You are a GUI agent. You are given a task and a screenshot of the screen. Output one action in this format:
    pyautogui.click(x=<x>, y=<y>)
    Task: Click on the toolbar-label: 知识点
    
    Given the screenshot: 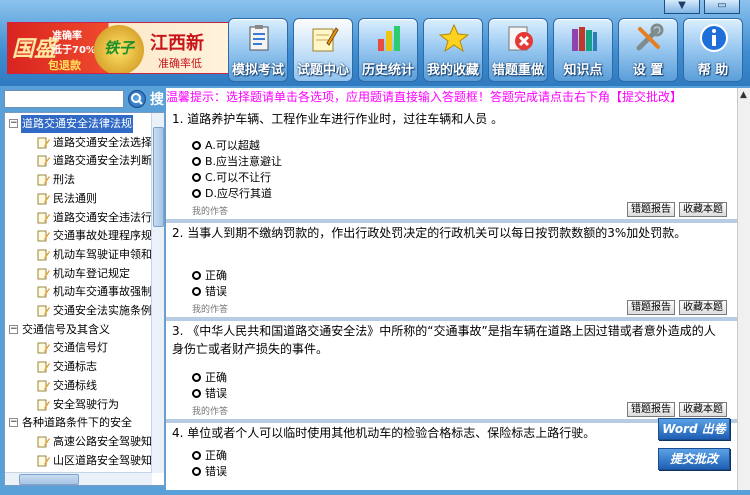 What is the action you would take?
    pyautogui.click(x=583, y=70)
    